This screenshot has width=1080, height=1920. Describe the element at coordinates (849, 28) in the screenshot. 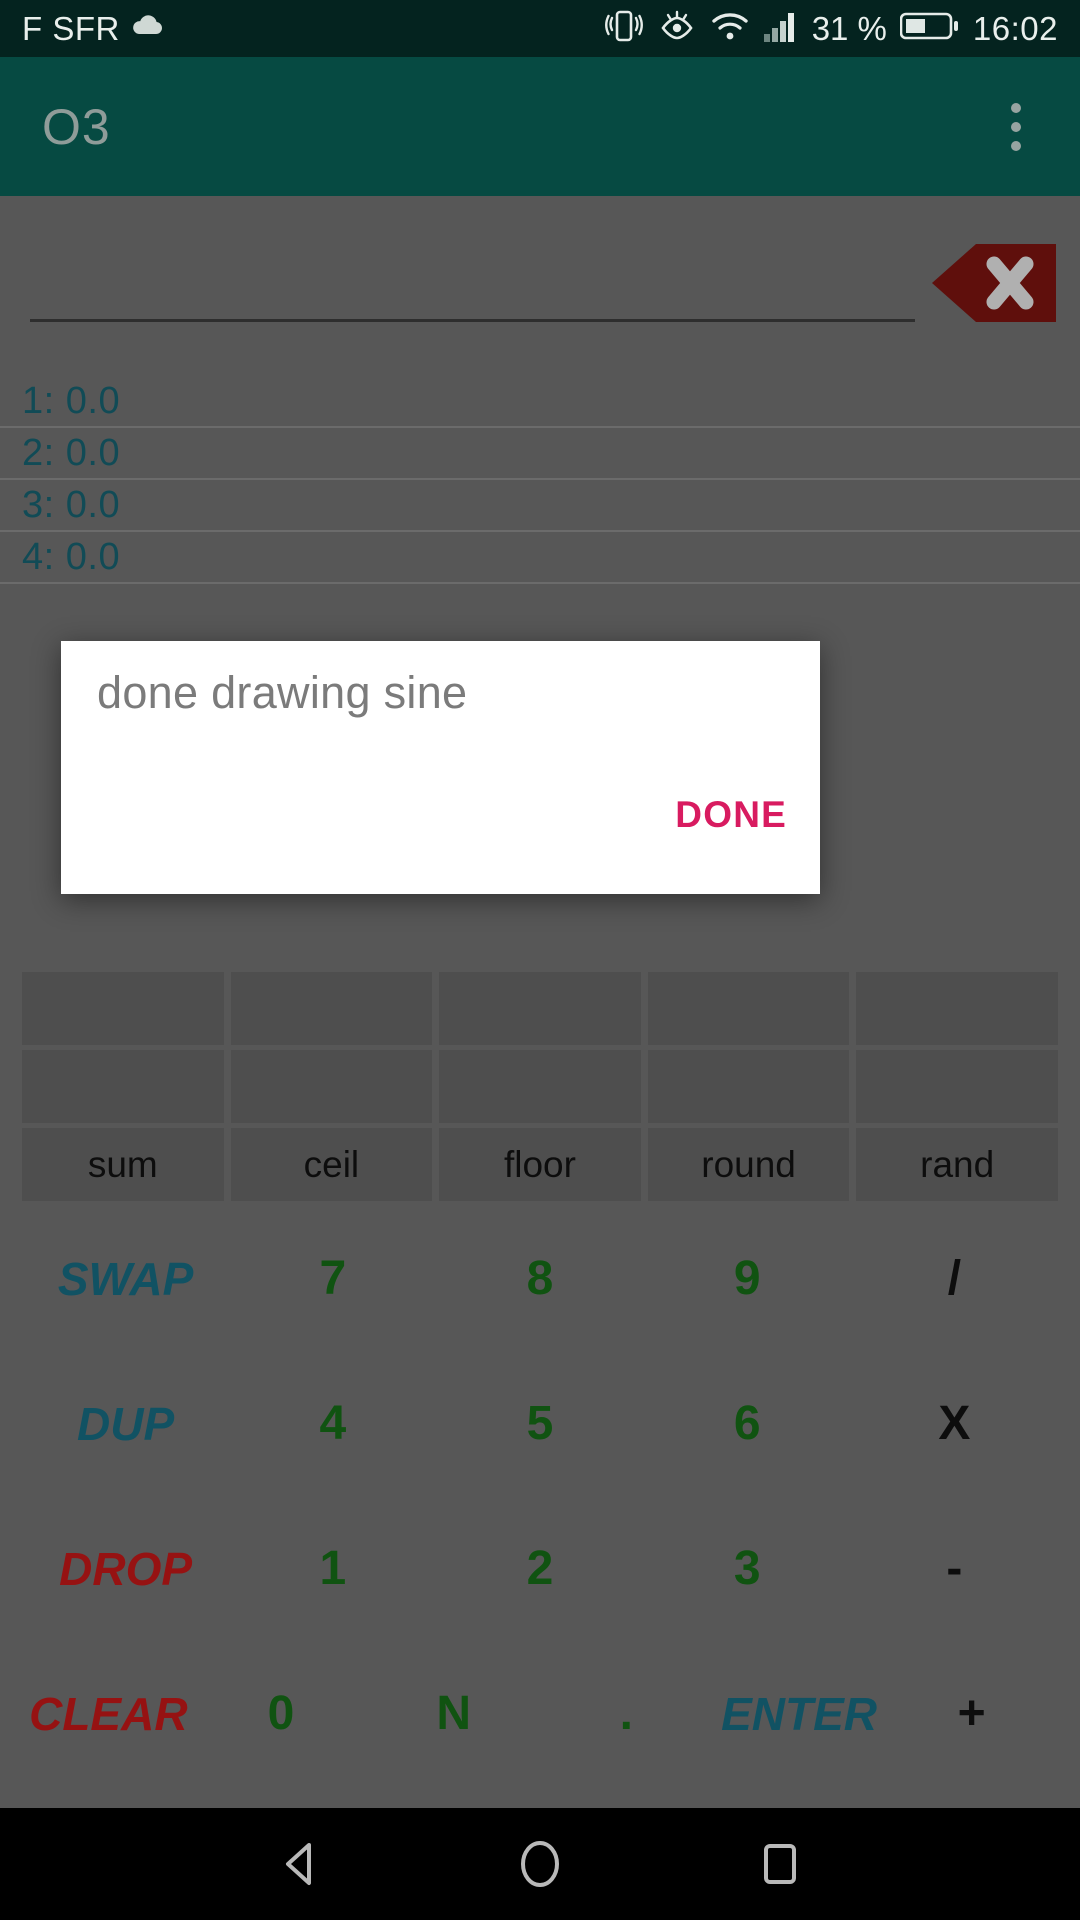

I see `battery-percent-label: 31 %` at that location.